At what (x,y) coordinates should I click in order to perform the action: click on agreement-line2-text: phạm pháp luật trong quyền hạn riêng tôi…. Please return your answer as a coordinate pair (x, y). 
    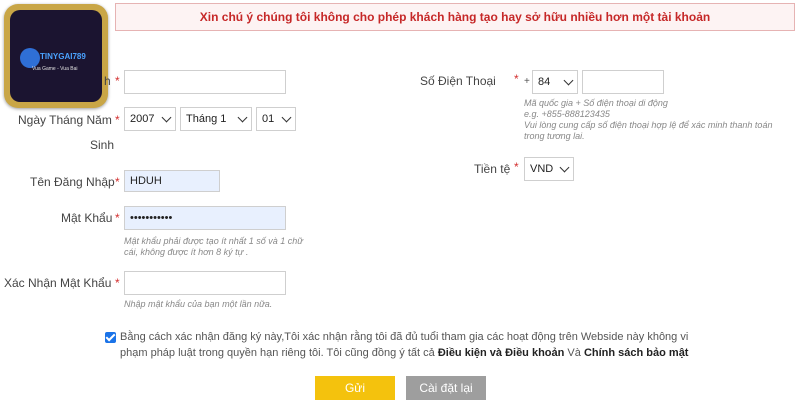
    Looking at the image, I should click on (277, 353).